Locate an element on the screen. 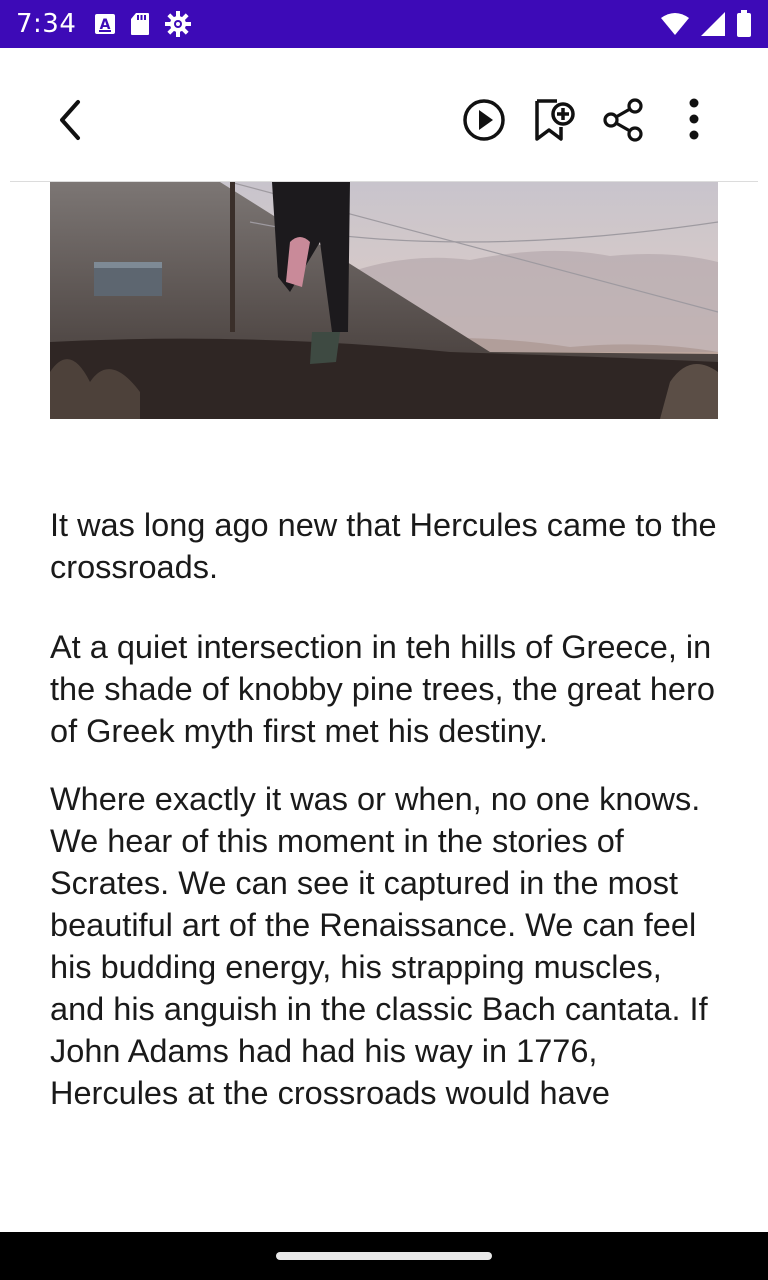 The image size is (768, 1280). cellular-signal-icon is located at coordinates (713, 24).